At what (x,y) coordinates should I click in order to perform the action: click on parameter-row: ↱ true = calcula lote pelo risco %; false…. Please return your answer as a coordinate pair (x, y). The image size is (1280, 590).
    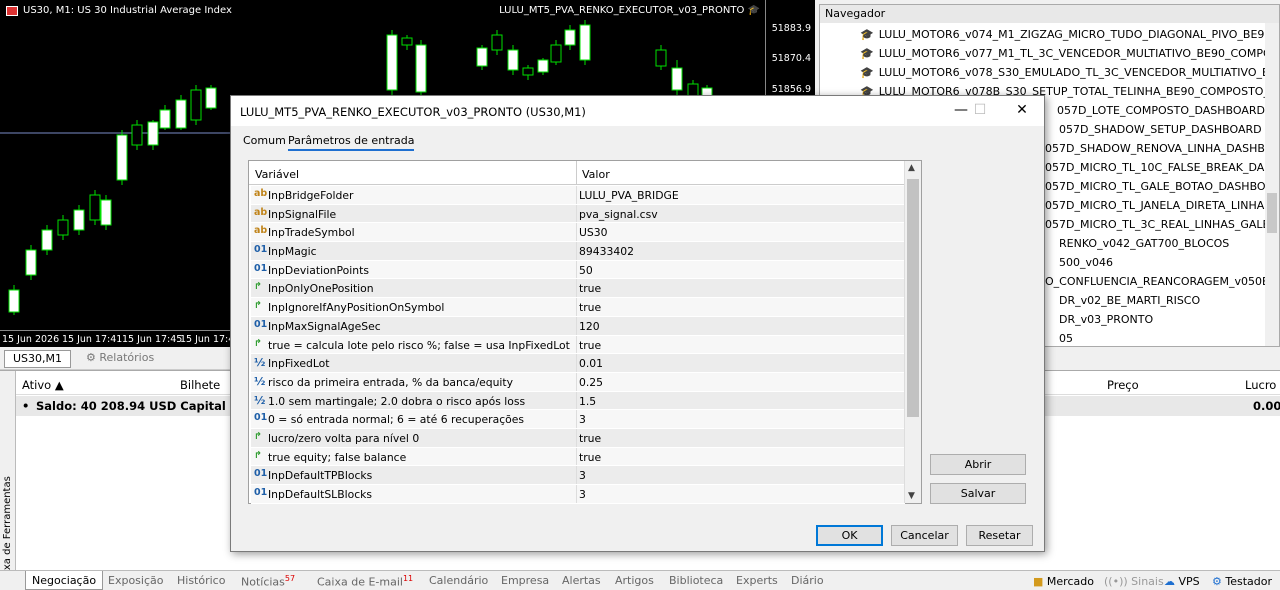
    Looking at the image, I should click on (578, 345).